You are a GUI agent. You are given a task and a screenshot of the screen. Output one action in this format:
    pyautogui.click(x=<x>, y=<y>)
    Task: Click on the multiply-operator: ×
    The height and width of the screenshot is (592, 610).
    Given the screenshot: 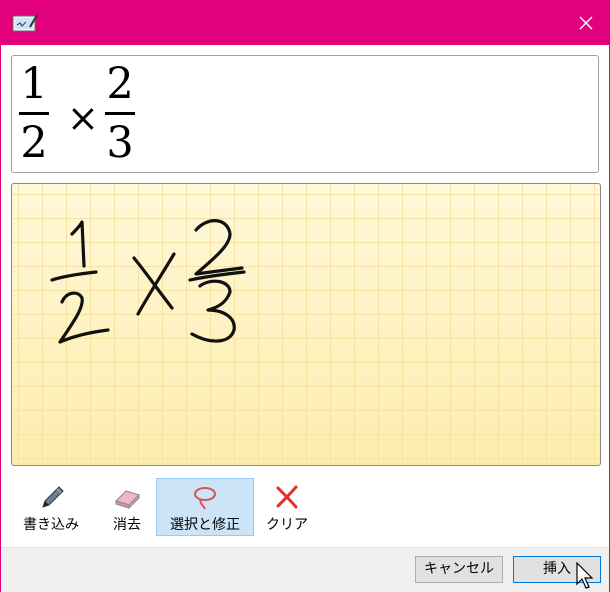 What is the action you would take?
    pyautogui.click(x=83, y=118)
    